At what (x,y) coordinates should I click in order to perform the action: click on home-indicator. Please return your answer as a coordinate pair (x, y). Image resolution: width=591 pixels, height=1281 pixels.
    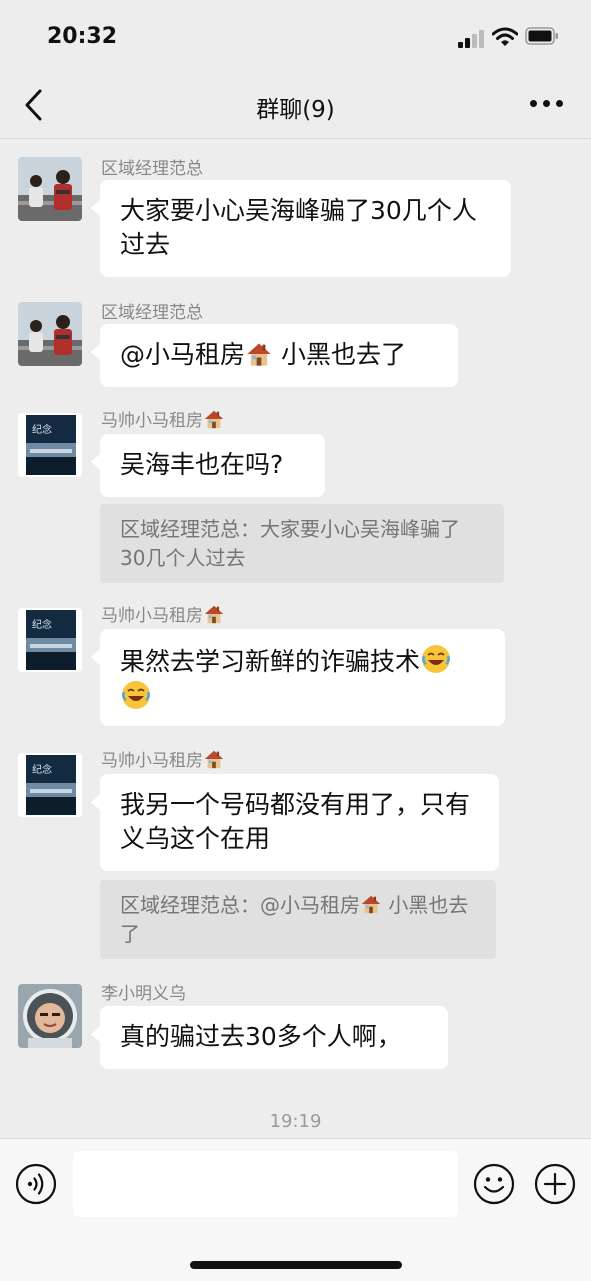
    Looking at the image, I should click on (296, 1265).